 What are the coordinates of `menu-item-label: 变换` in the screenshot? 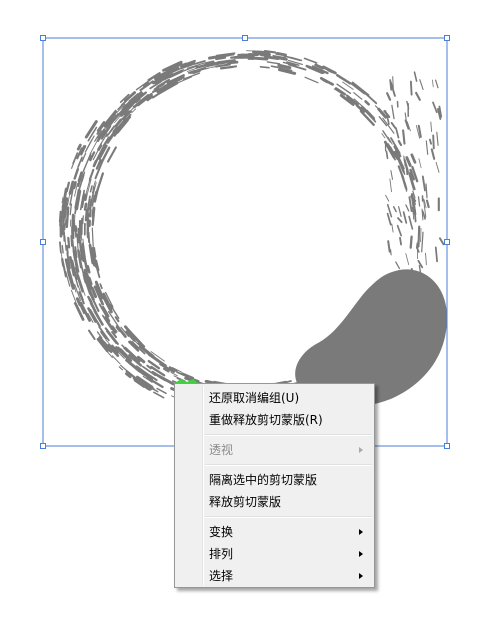 It's located at (221, 532).